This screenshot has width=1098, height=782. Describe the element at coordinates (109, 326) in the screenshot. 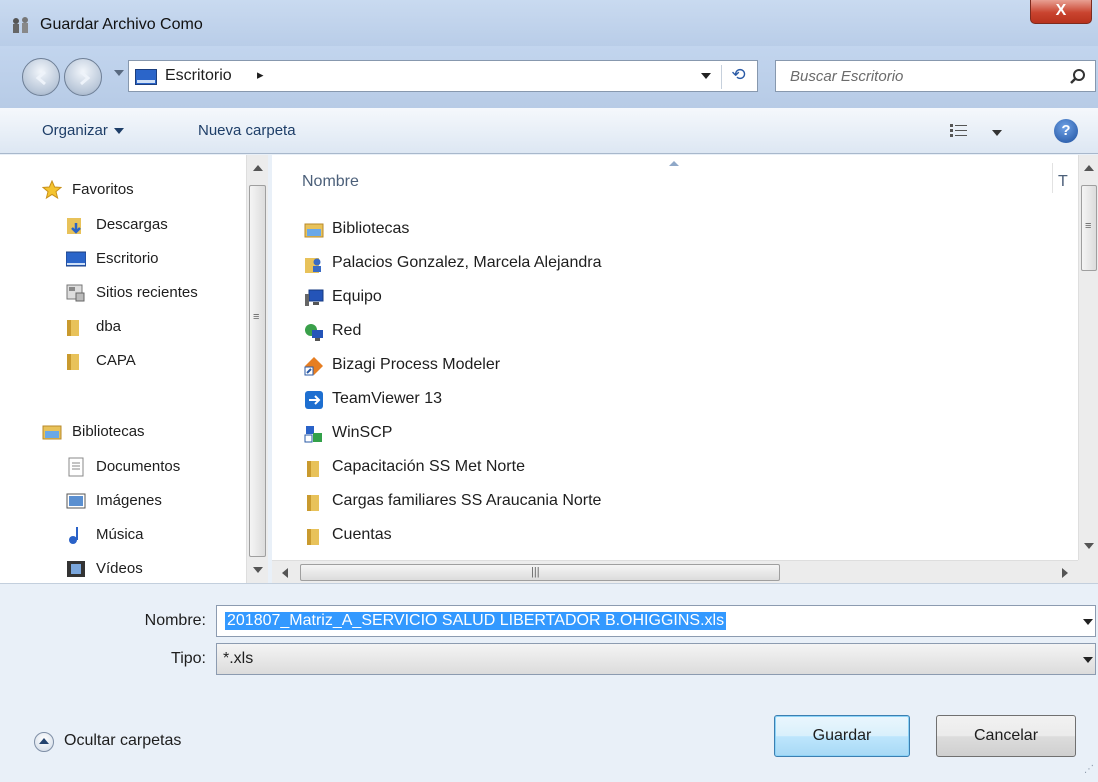

I see `nav-item-label: dba` at that location.